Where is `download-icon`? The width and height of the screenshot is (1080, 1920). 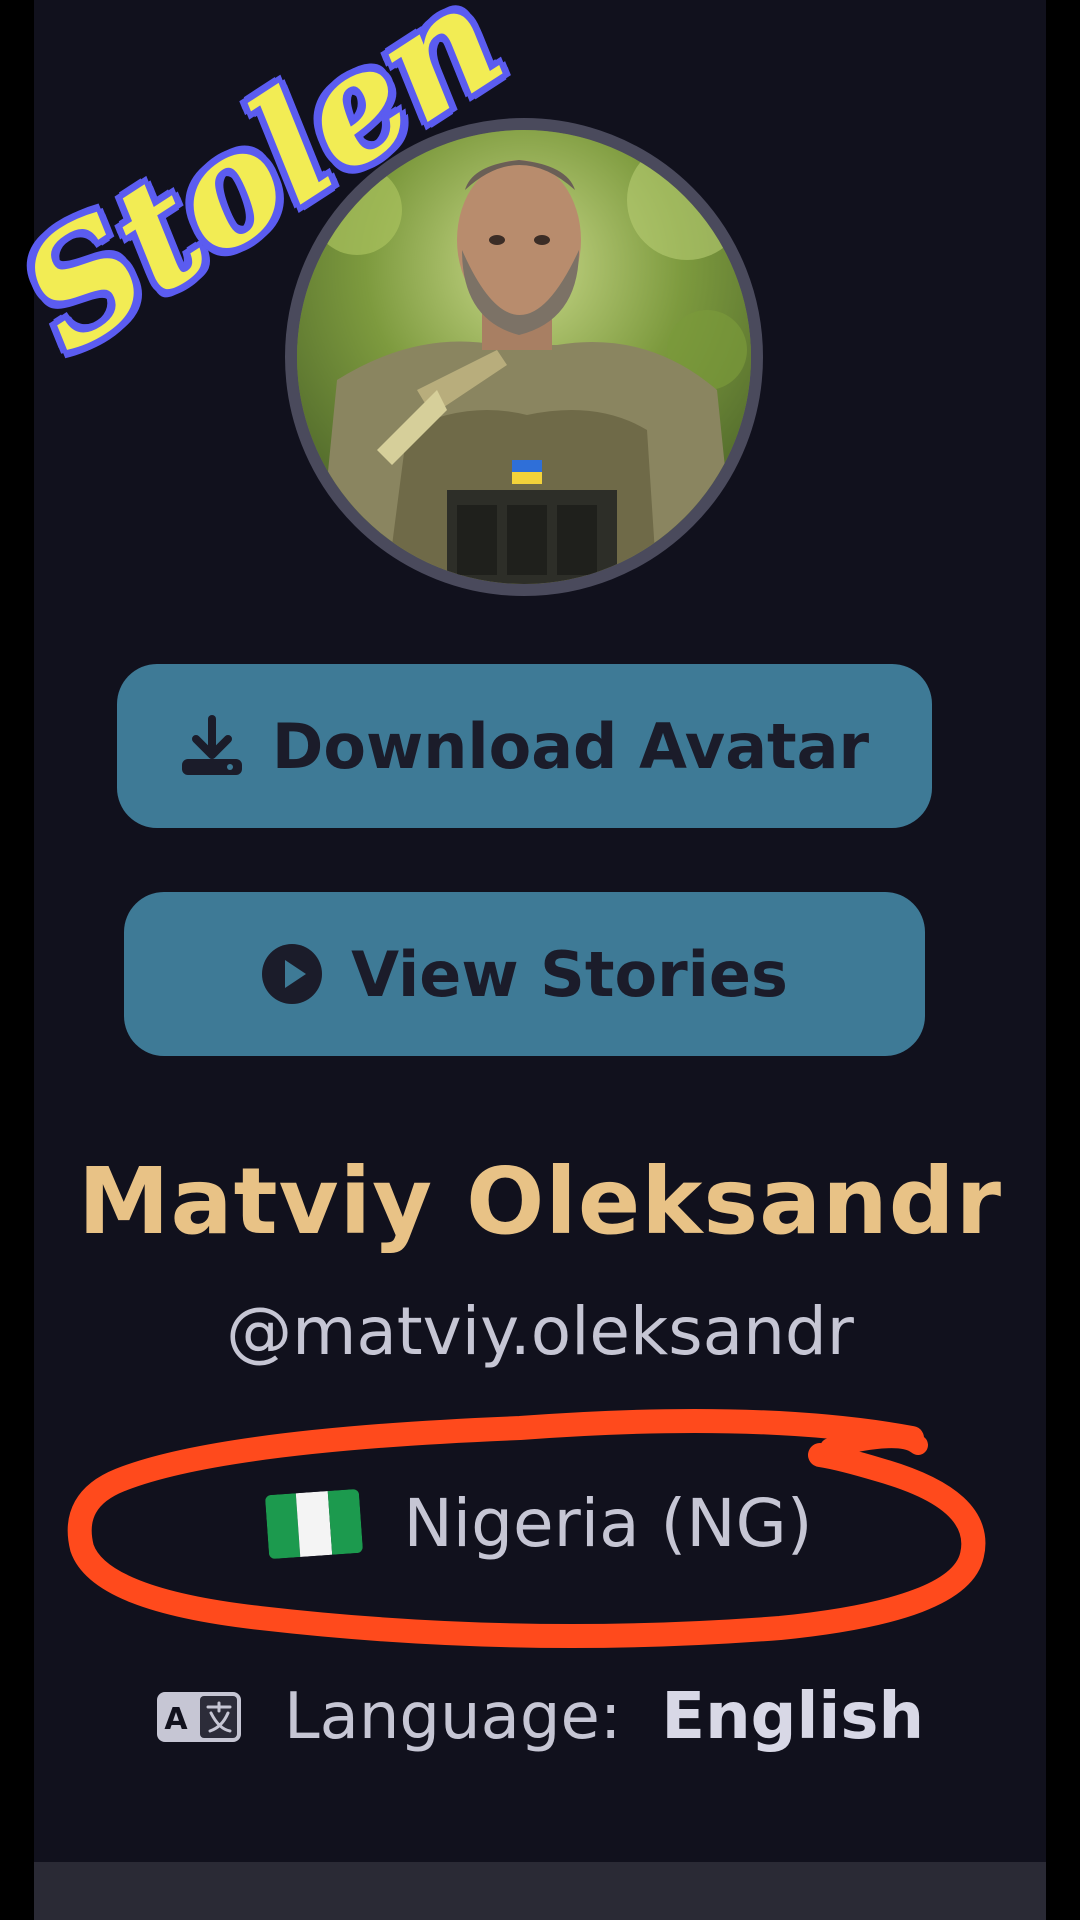
download-icon is located at coordinates (212, 746).